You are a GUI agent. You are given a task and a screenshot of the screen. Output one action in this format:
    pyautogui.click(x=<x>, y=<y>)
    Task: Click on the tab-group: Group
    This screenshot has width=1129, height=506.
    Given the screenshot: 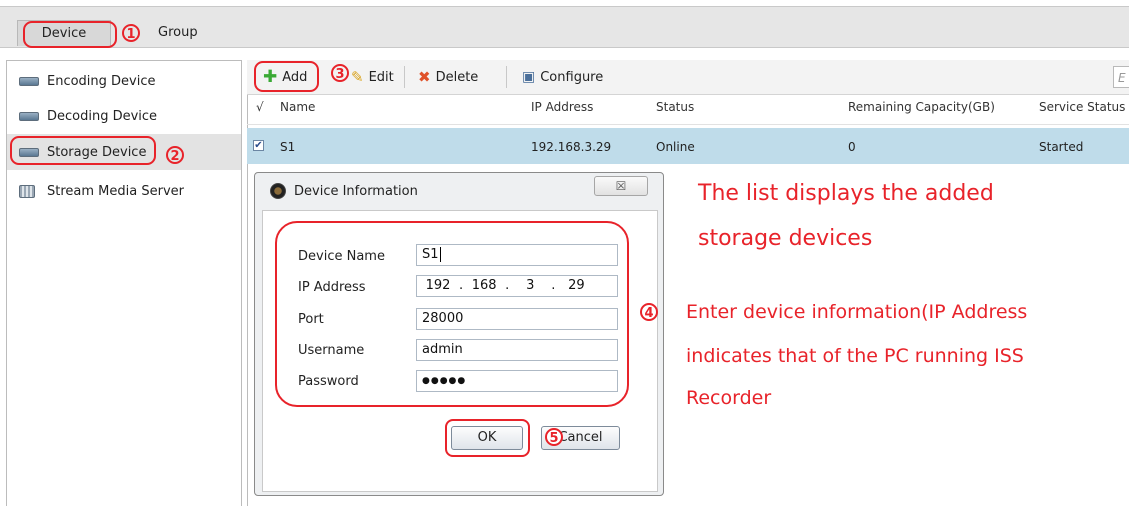 What is the action you would take?
    pyautogui.click(x=178, y=33)
    